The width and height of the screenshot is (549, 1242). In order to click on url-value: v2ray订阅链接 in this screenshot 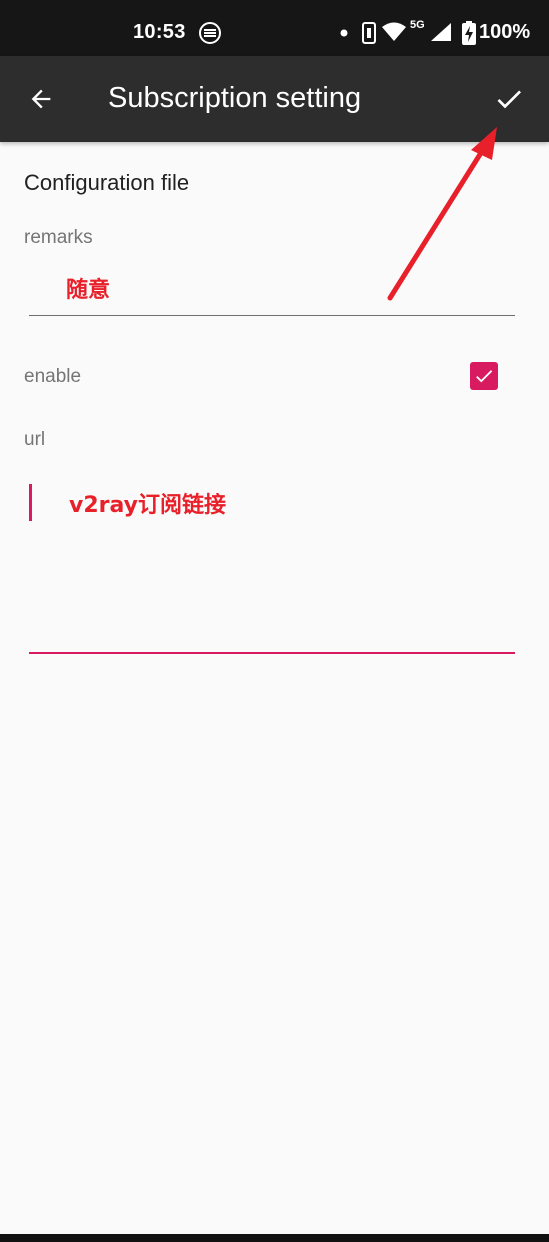, I will do `click(148, 505)`.